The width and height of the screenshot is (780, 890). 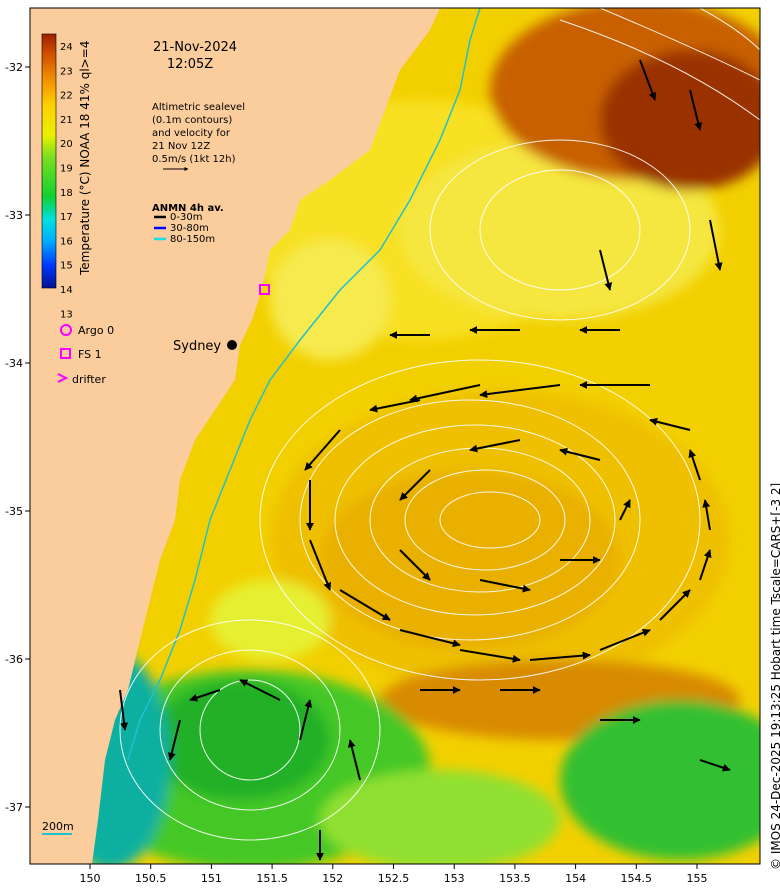 What do you see at coordinates (394, 878) in the screenshot?
I see `x-tick-label: 152.5` at bounding box center [394, 878].